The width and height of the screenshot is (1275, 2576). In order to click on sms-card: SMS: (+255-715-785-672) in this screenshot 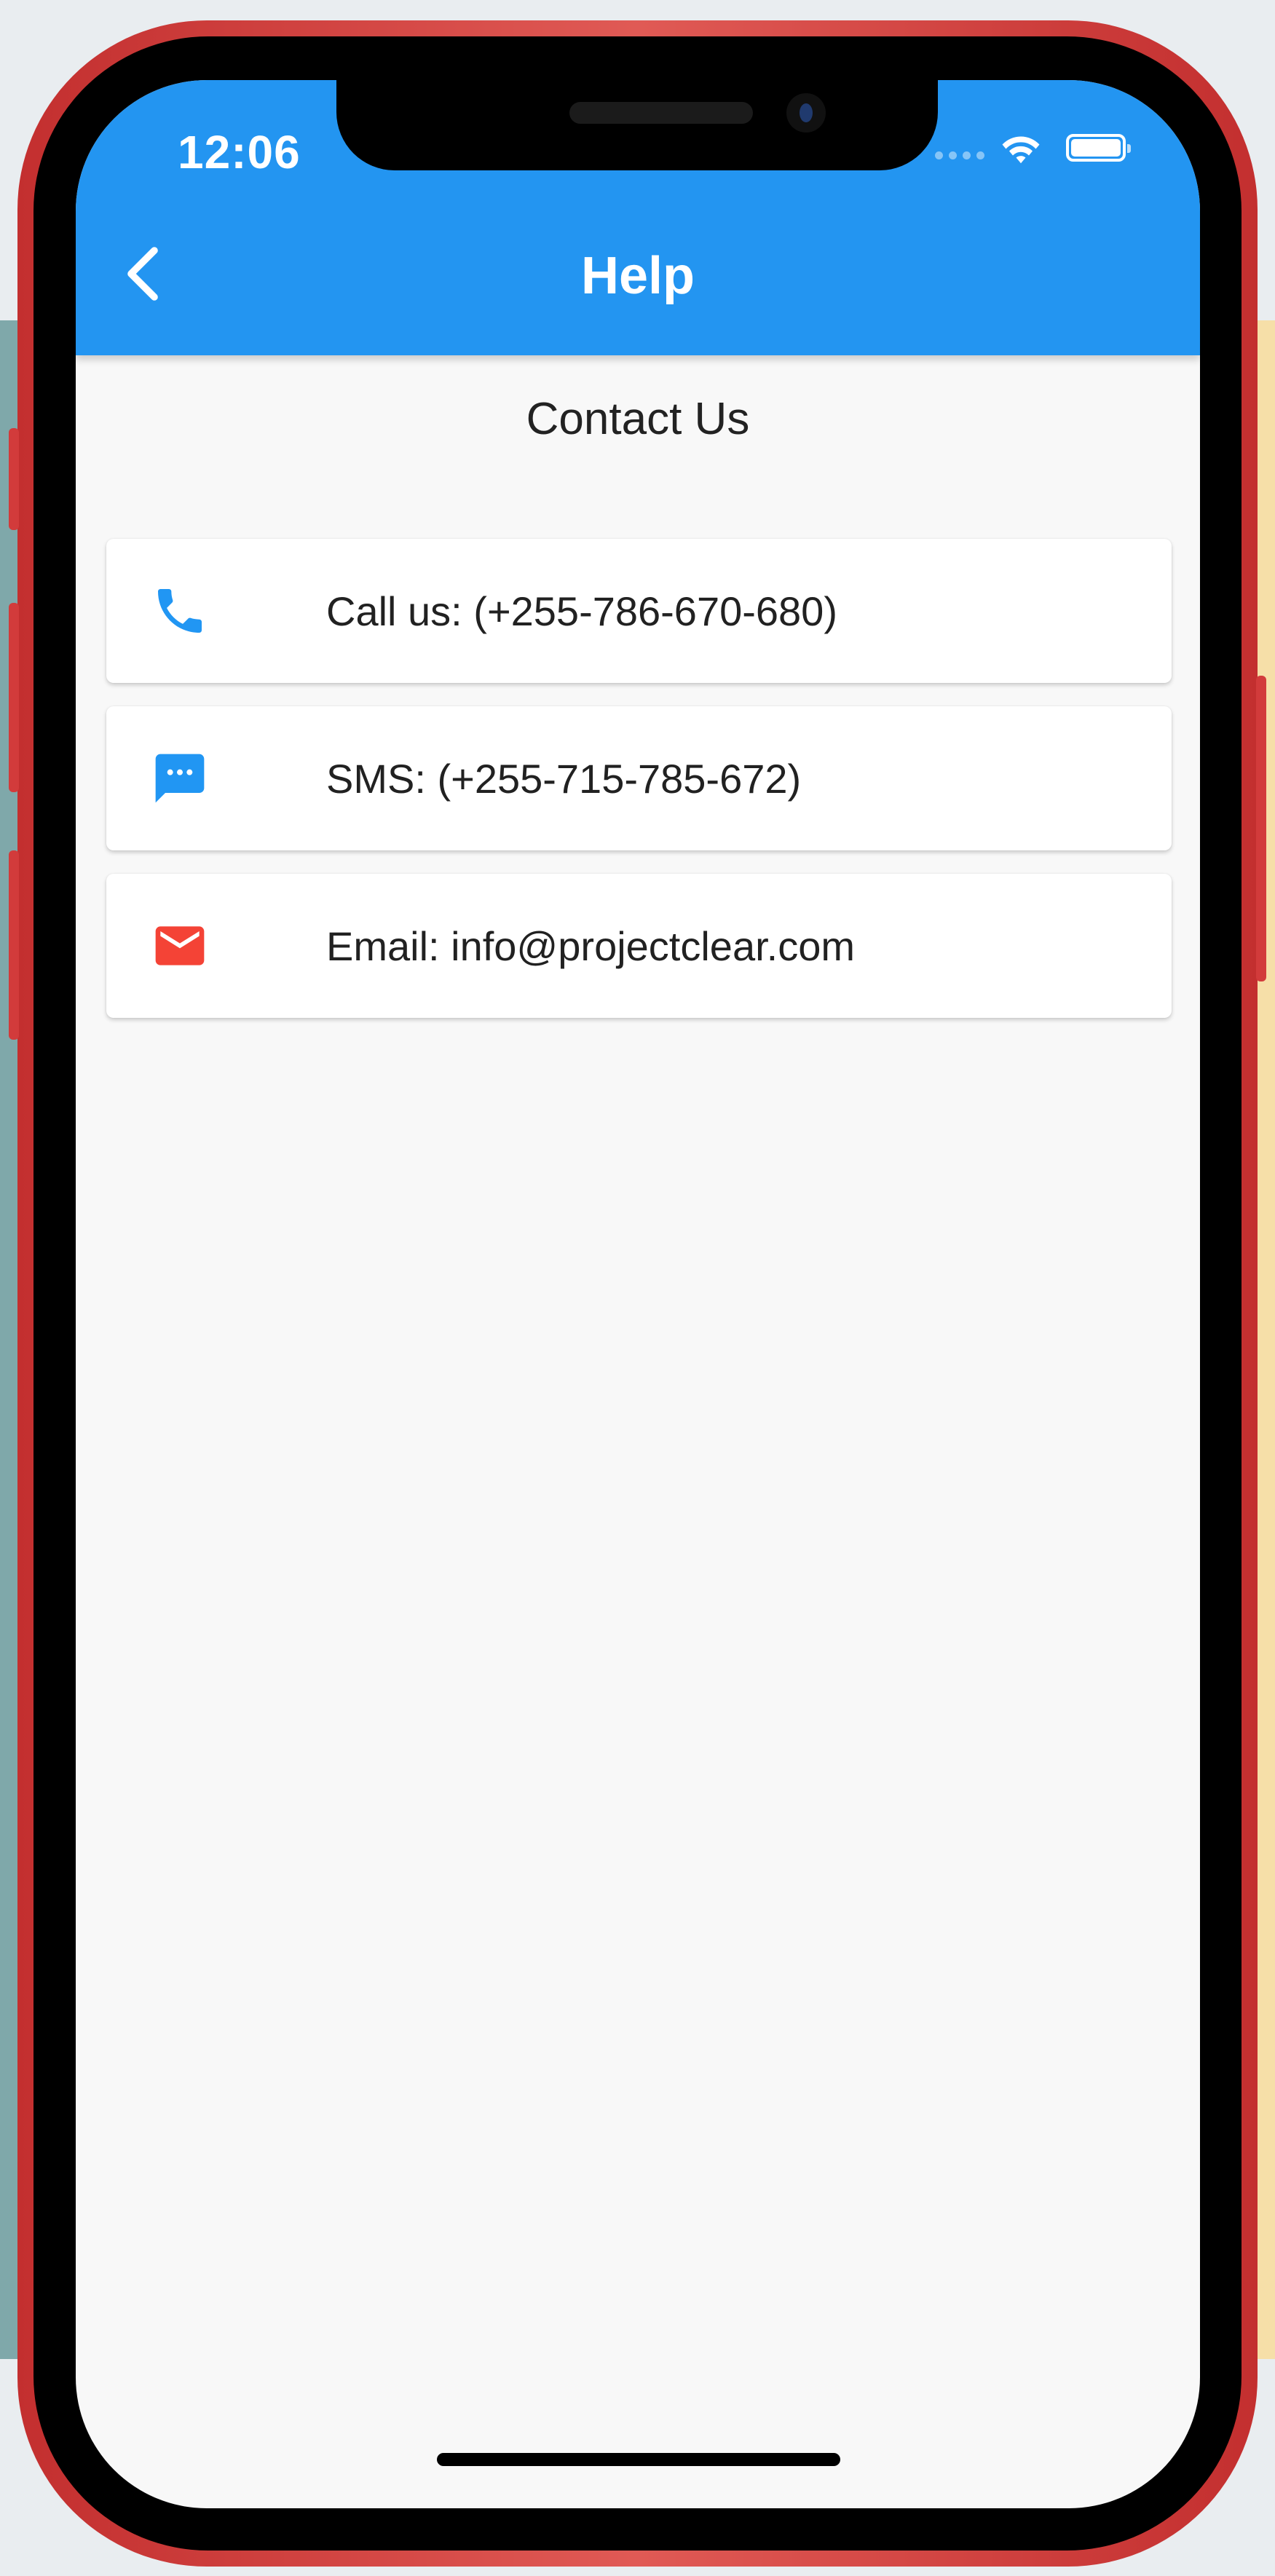, I will do `click(639, 778)`.